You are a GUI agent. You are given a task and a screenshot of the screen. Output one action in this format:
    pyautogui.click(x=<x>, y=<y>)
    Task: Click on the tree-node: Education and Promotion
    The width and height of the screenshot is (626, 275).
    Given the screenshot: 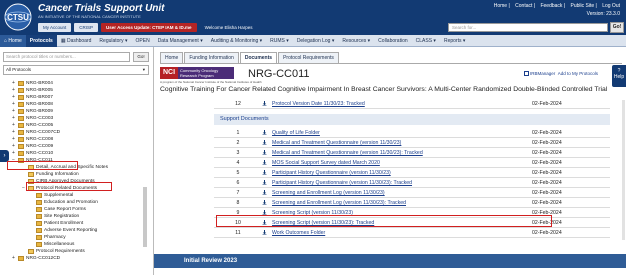 What is the action you would take?
    pyautogui.click(x=77, y=202)
    